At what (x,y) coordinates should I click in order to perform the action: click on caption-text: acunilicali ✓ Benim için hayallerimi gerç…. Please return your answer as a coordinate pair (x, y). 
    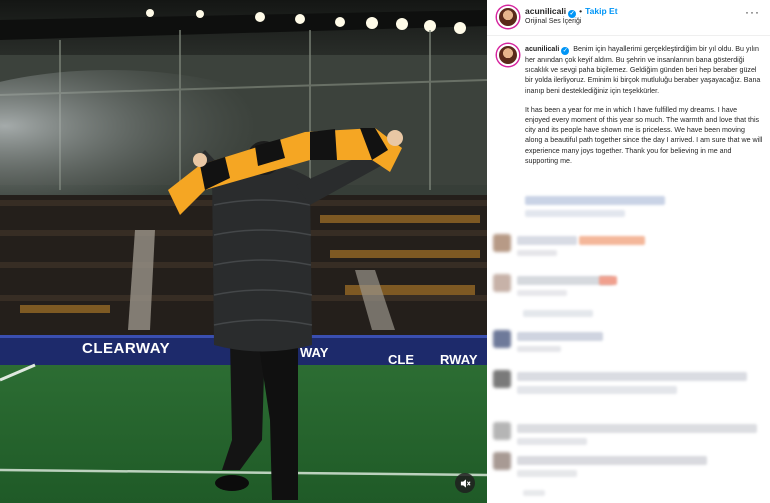
    Looking at the image, I should click on (644, 109).